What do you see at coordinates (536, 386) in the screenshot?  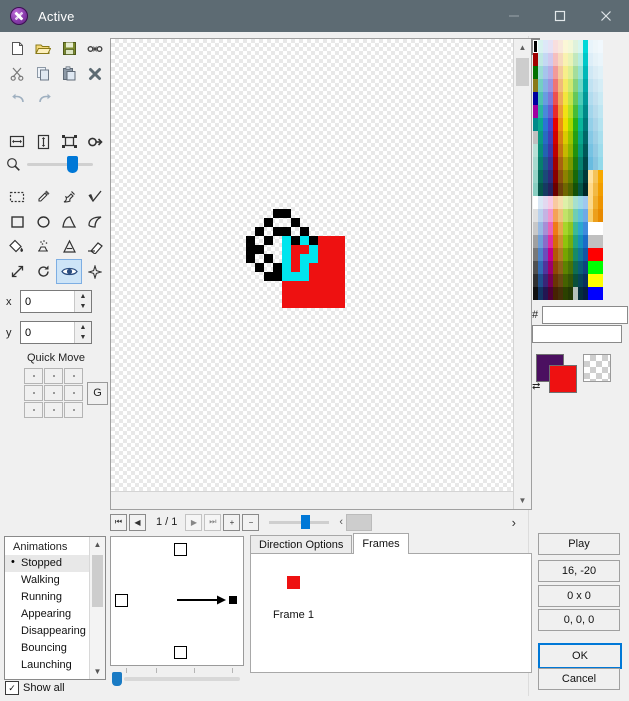 I see `swap-colors-icon: ⇄` at bounding box center [536, 386].